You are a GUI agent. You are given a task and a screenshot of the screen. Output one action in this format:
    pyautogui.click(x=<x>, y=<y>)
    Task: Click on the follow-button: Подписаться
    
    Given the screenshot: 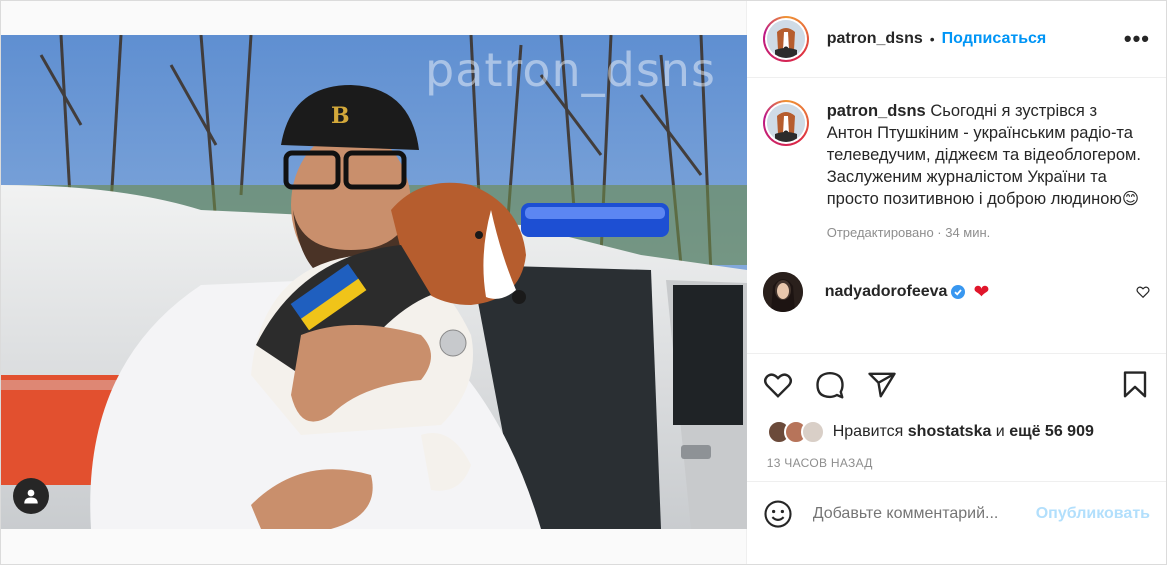 What is the action you would take?
    pyautogui.click(x=994, y=39)
    